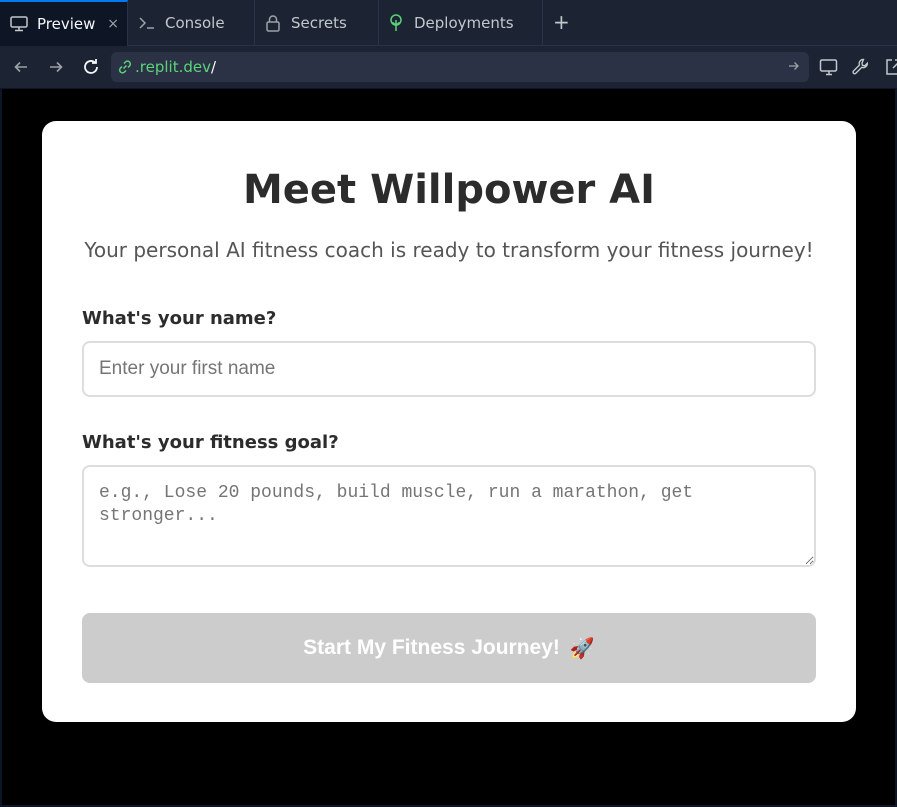 This screenshot has height=807, width=897. Describe the element at coordinates (431, 647) in the screenshot. I see `submit-label: Start My Fitness Journey!` at that location.